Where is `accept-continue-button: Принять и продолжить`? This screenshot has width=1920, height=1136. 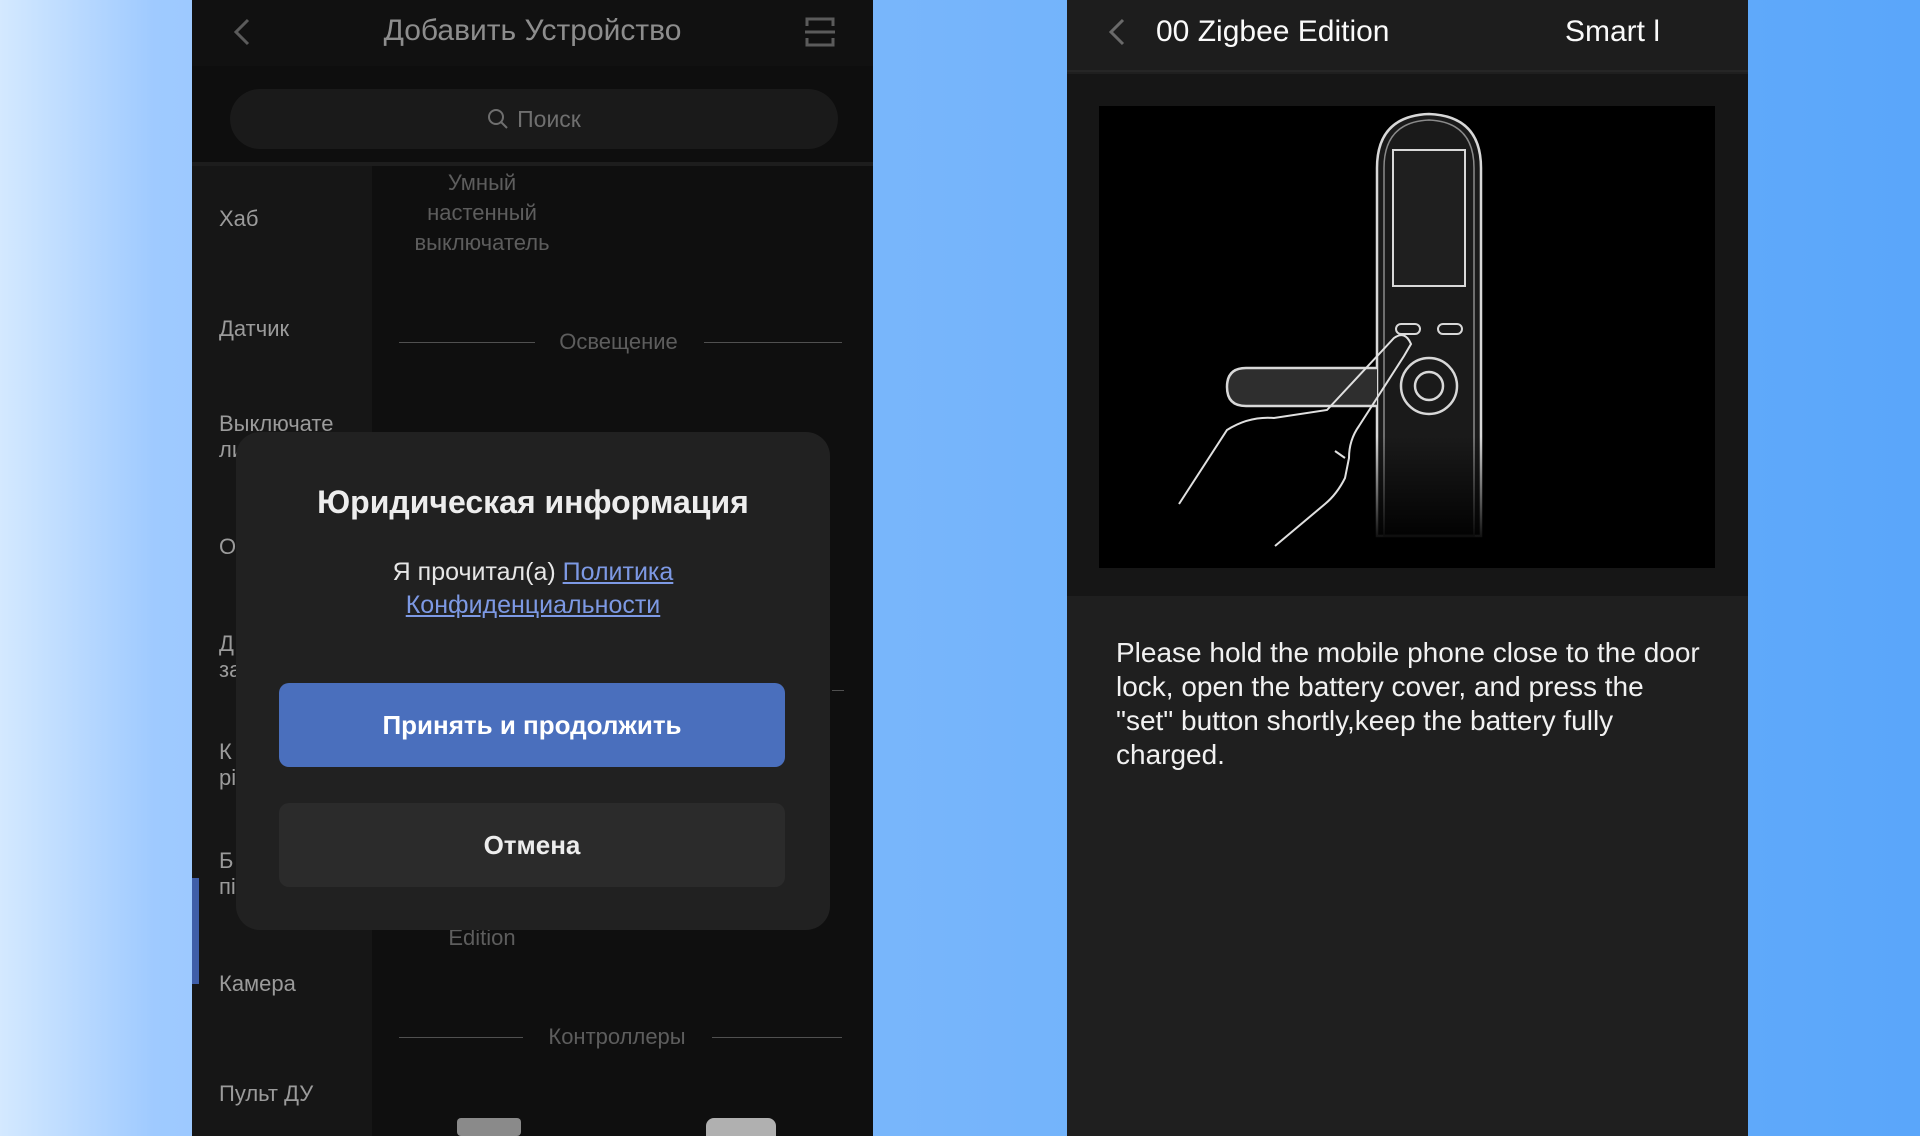 accept-continue-button: Принять и продолжить is located at coordinates (532, 725).